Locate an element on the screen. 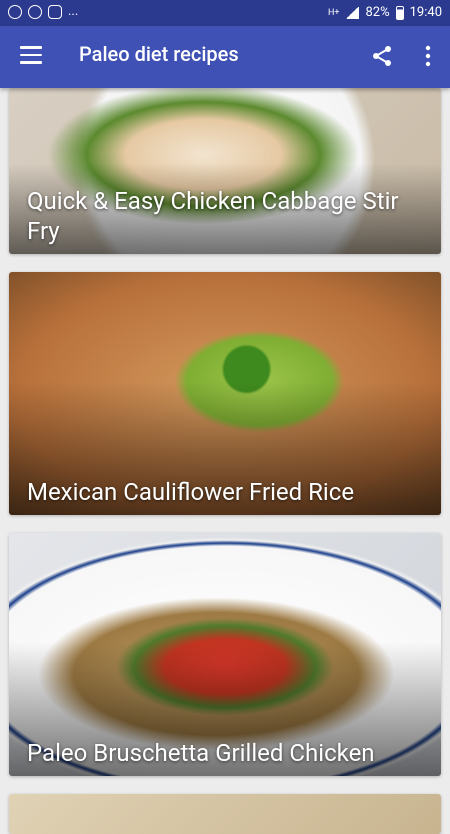 This screenshot has height=834, width=450. more-vert-icon is located at coordinates (428, 56).